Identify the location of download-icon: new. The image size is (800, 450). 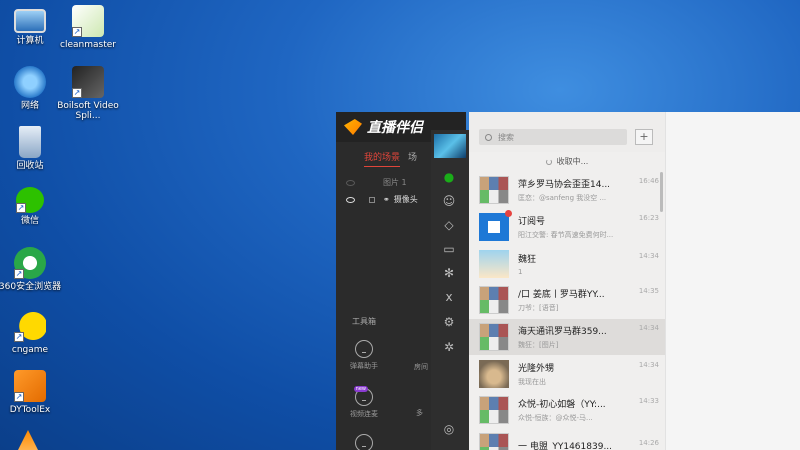
(363, 396).